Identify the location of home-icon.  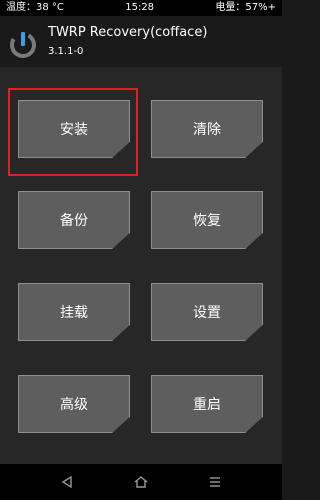
(141, 482).